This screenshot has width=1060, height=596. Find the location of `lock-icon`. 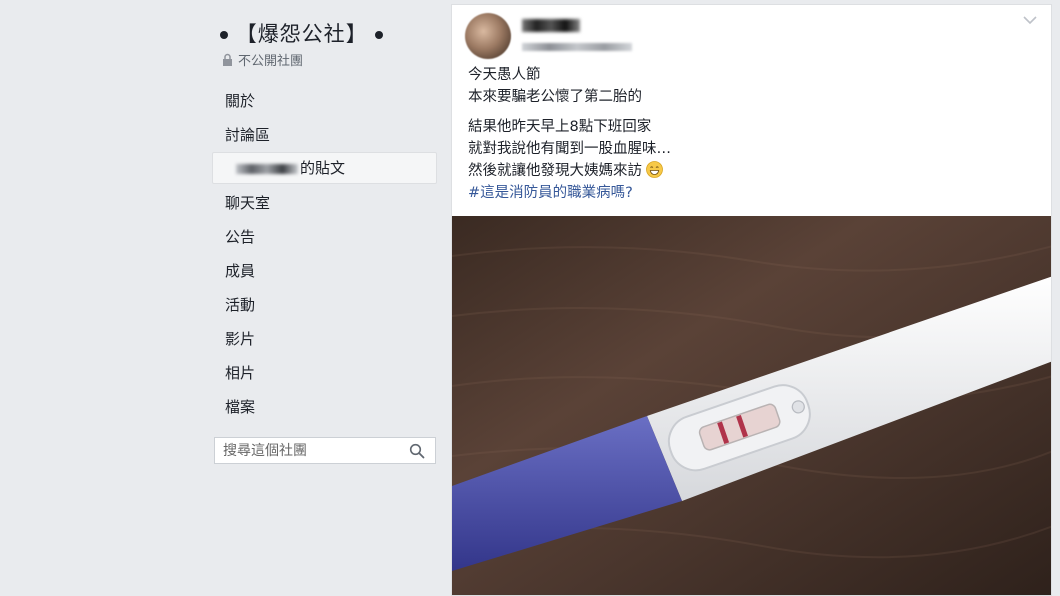

lock-icon is located at coordinates (227, 59).